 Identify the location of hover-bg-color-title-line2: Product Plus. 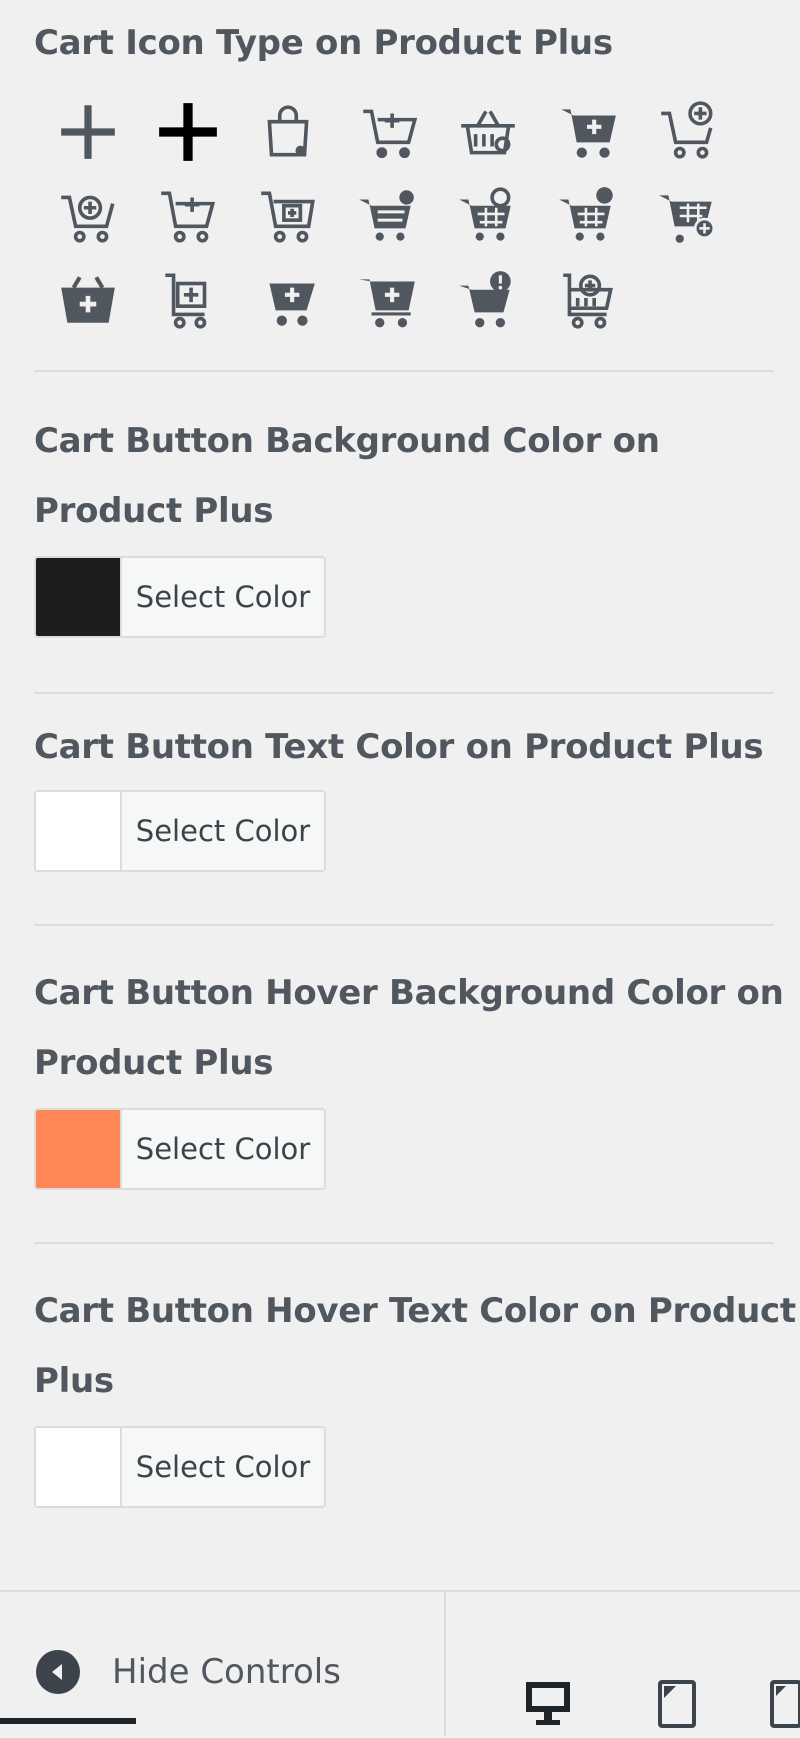
(154, 1063).